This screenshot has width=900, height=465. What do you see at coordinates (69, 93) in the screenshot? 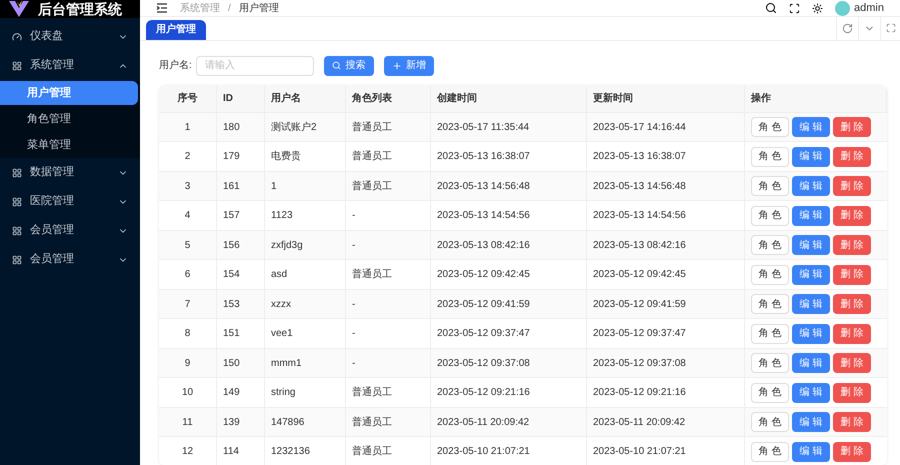
I see `submenu-item: 用户管理` at bounding box center [69, 93].